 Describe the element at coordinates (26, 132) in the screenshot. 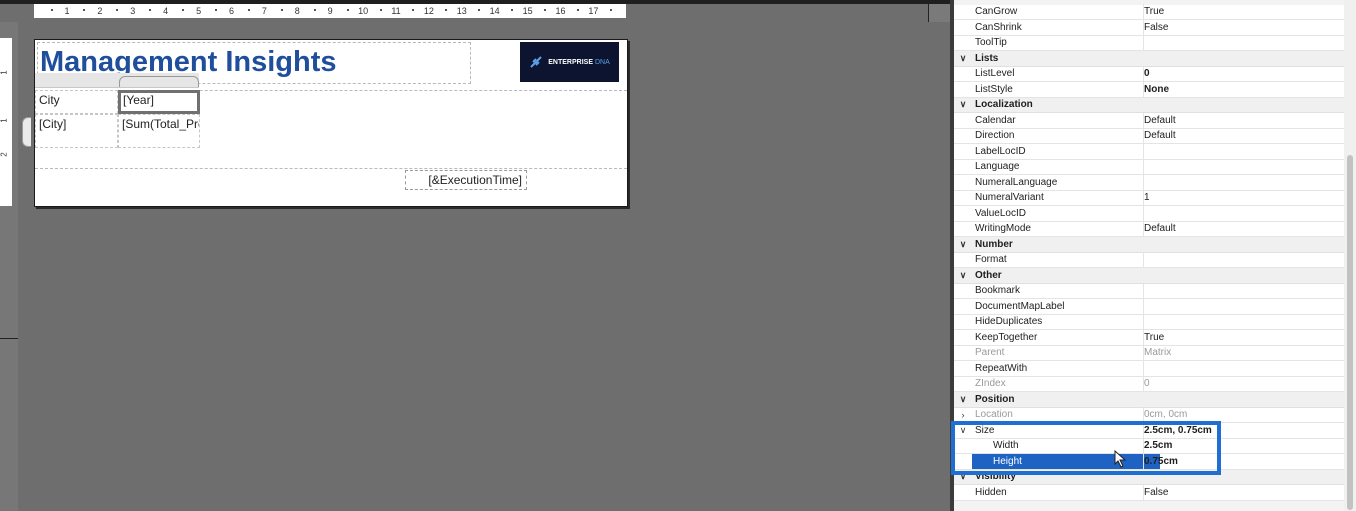

I see `row-group-handle` at that location.